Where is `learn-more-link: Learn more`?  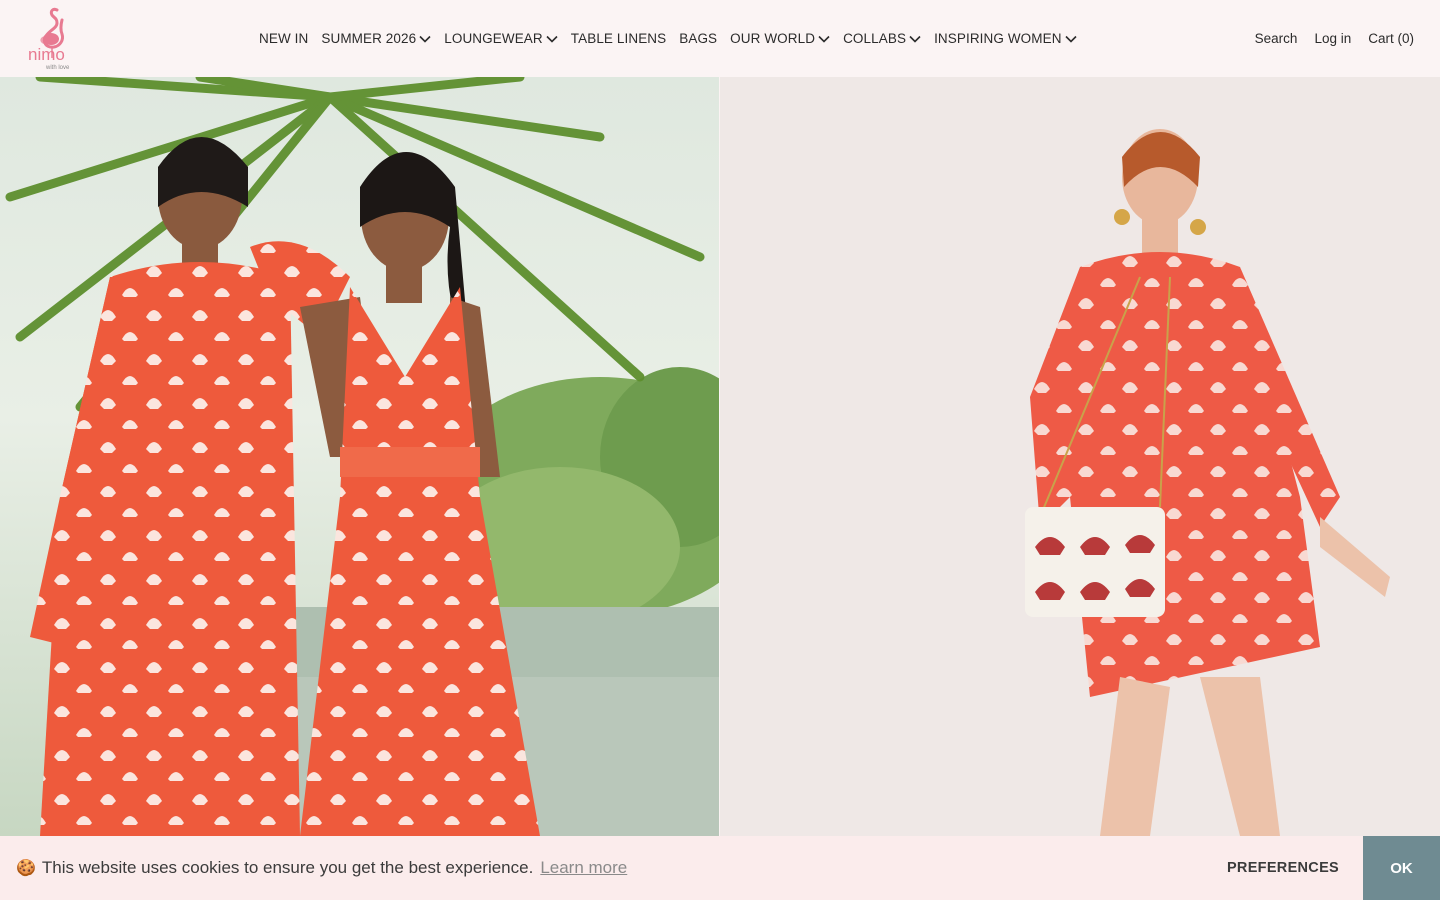
learn-more-link: Learn more is located at coordinates (583, 868).